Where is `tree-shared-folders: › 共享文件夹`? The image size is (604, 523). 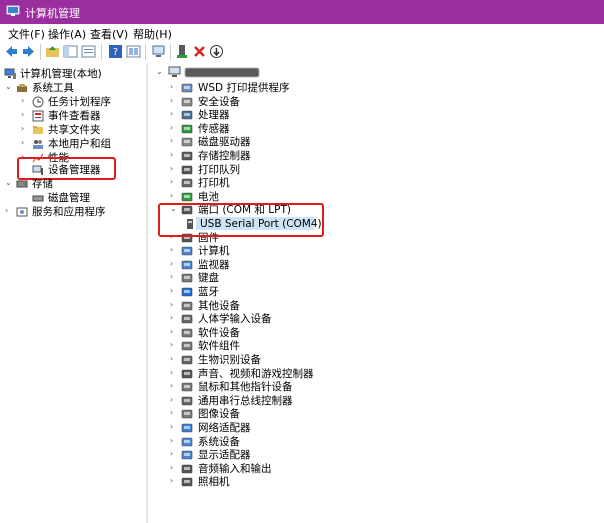
tree-shared-folders: › 共享文件夹 is located at coordinates (82, 130).